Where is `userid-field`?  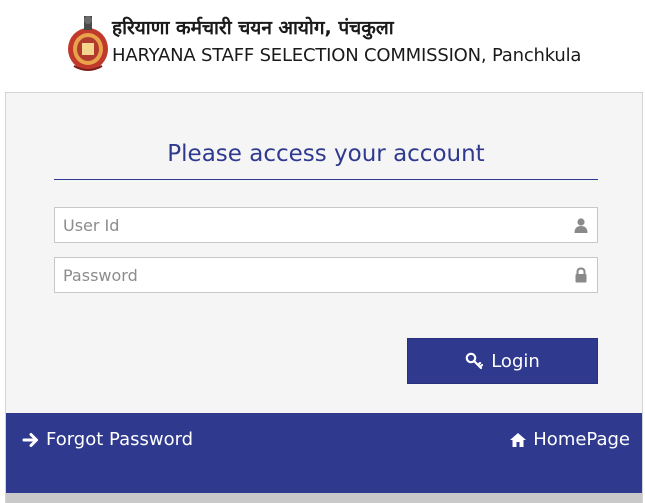
userid-field is located at coordinates (326, 225).